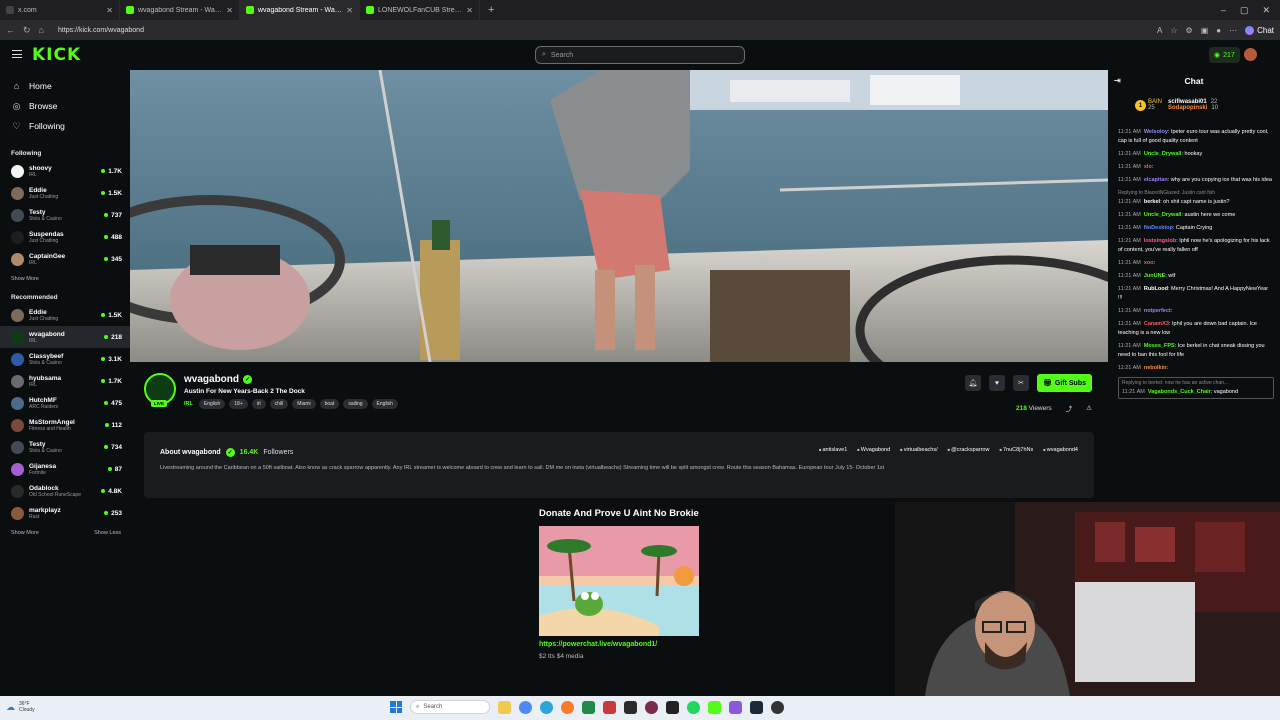 This screenshot has width=1280, height=720. I want to click on url-field: https://kick.com/wvagabond, so click(101, 30).